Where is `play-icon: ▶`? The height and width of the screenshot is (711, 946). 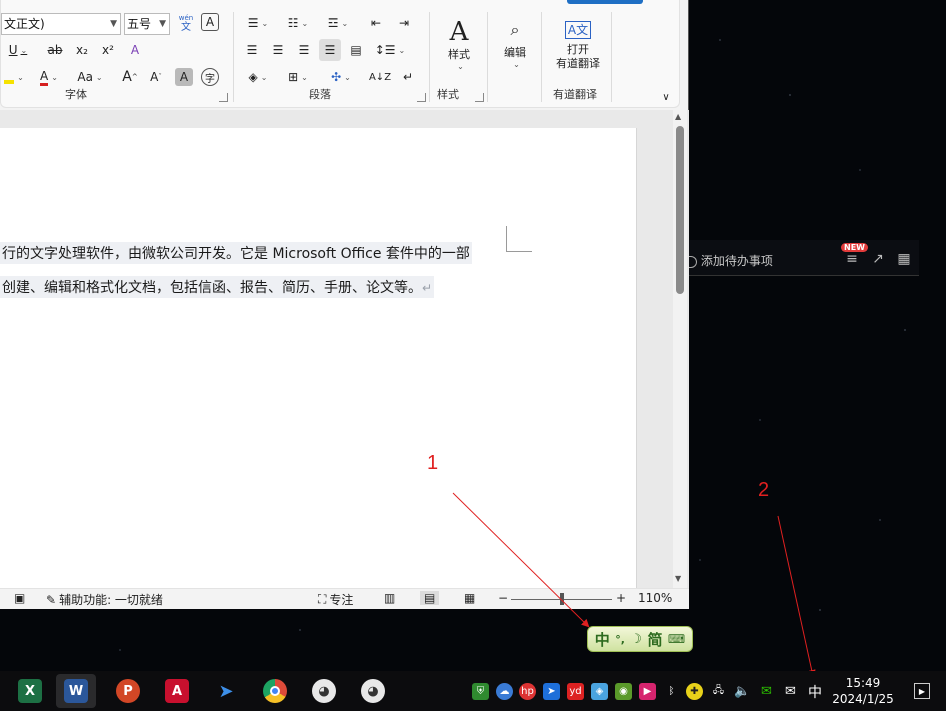 play-icon: ▶ is located at coordinates (922, 691).